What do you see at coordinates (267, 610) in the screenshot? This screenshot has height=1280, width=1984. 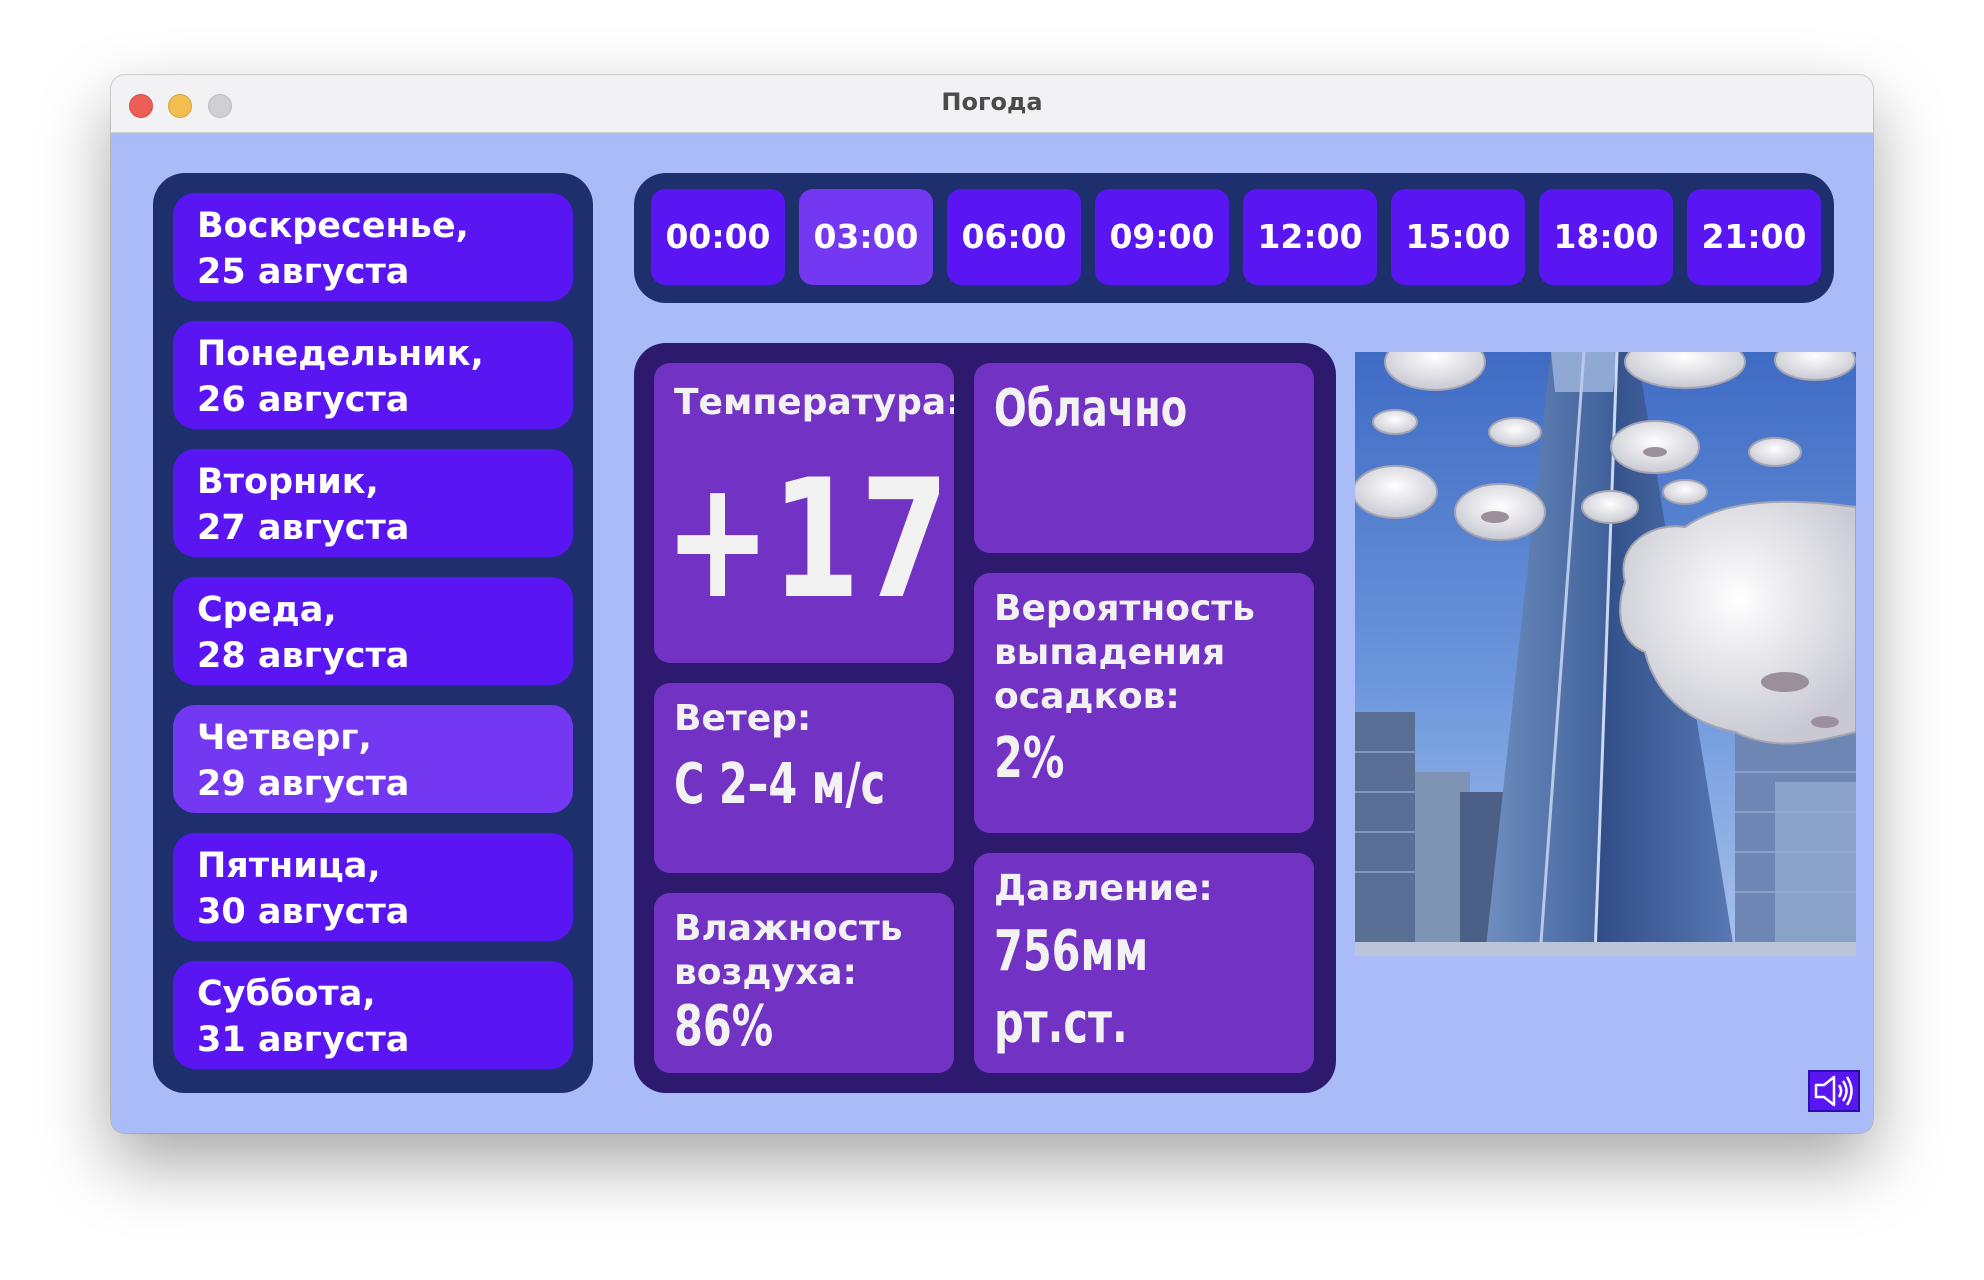 I see `day-name: Среда,` at bounding box center [267, 610].